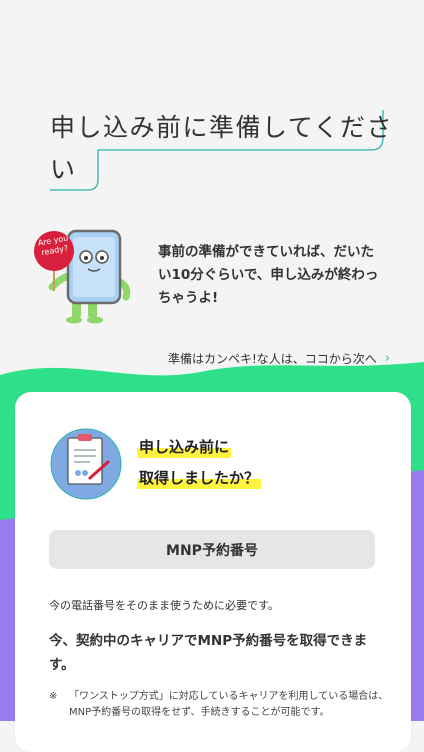  What do you see at coordinates (208, 653) in the screenshot?
I see `card-paragraph-2: 今、契約中のキャリアでMNP予約番号を取得できます。` at bounding box center [208, 653].